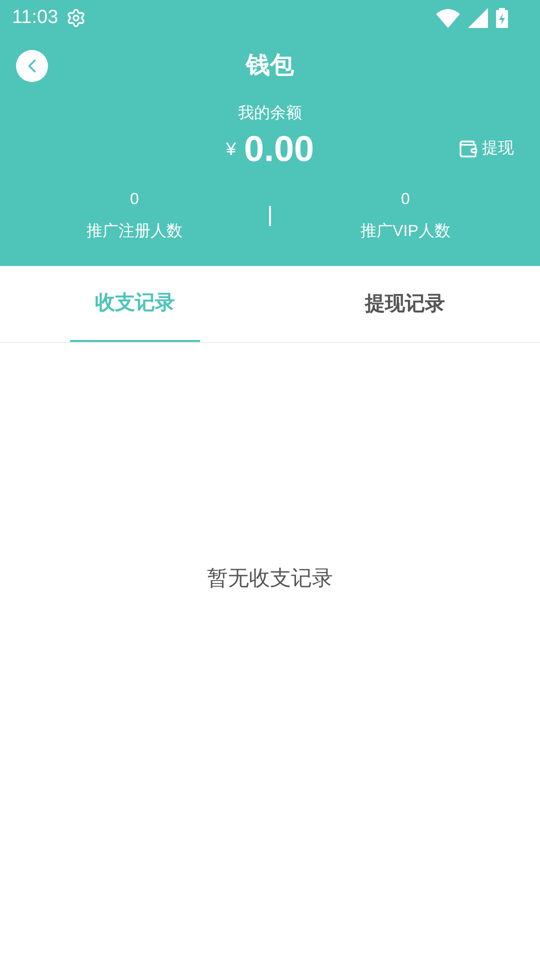 The width and height of the screenshot is (540, 960). Describe the element at coordinates (486, 149) in the screenshot. I see `withdraw-button: 提现` at that location.